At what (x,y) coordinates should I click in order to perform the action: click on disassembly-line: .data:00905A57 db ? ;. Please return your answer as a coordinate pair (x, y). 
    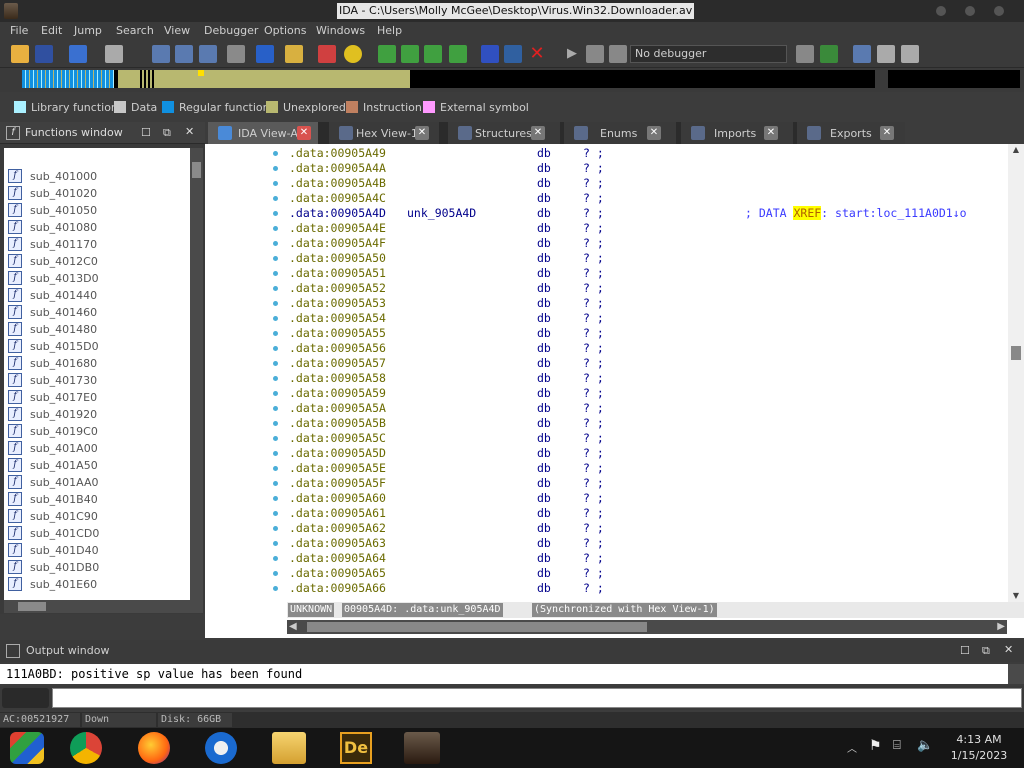
    Looking at the image, I should click on (446, 363).